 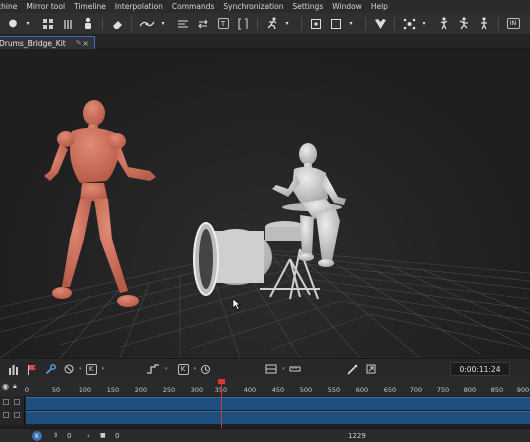 What do you see at coordinates (5, 386) in the screenshot?
I see `eye-icon: ◉` at bounding box center [5, 386].